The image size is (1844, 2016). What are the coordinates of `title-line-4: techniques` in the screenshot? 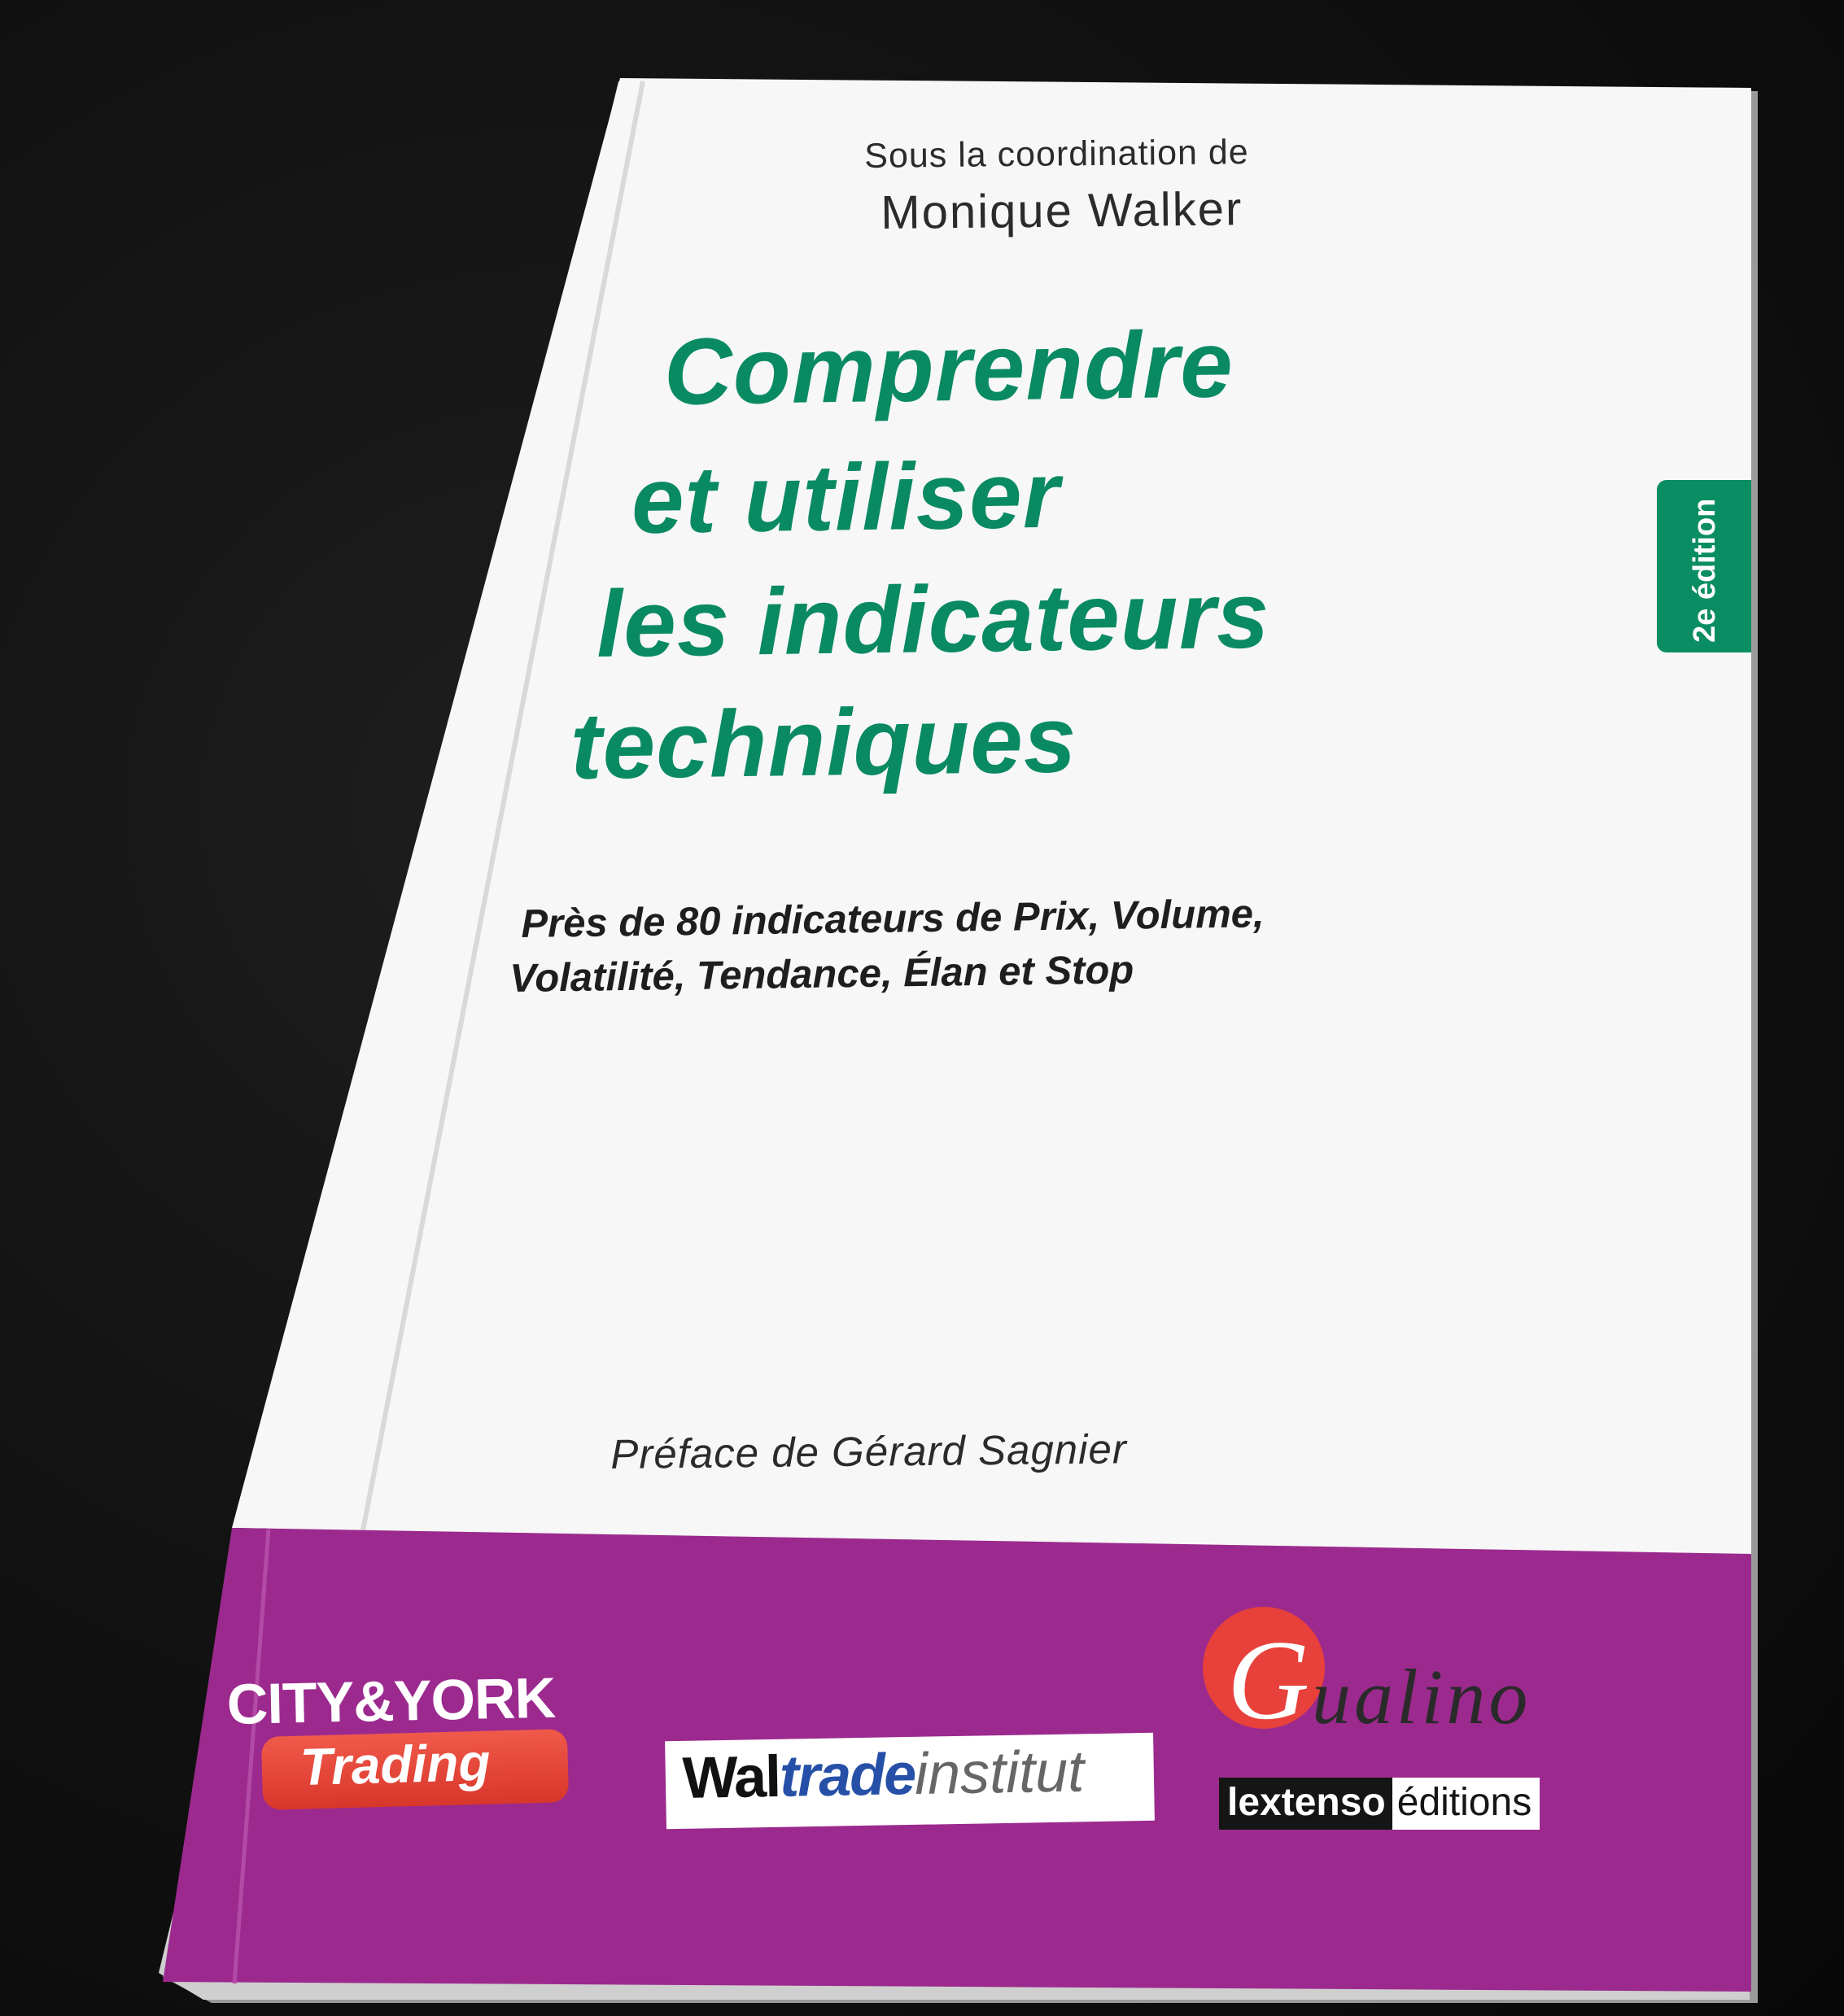 It's located at (824, 742).